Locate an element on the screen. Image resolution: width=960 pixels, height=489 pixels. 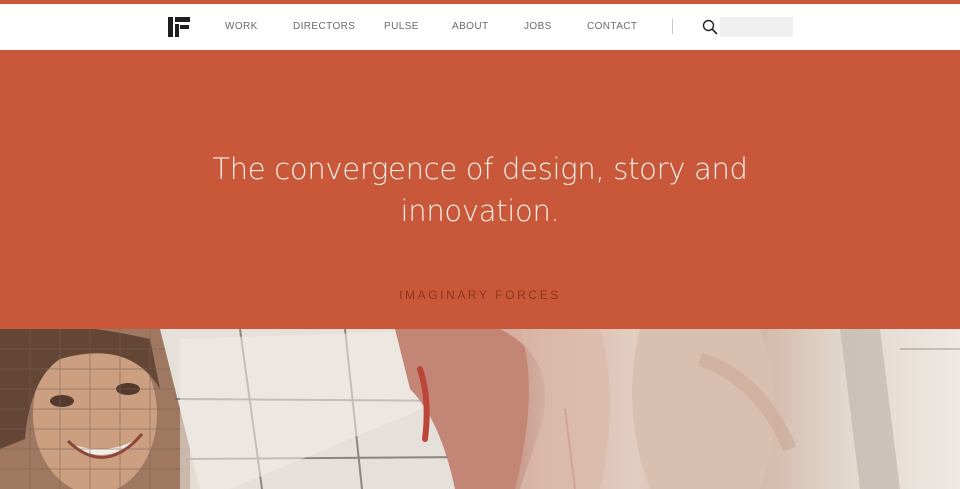
nav-item-directors: DIRECTORS is located at coordinates (324, 26).